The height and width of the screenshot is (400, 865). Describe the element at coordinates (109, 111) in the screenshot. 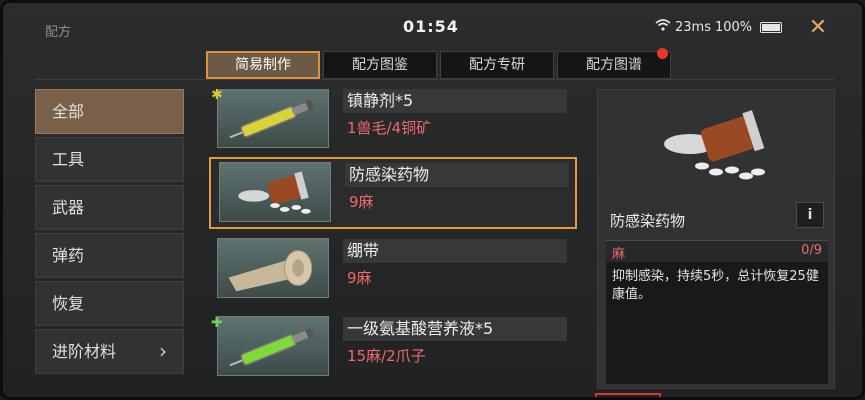

I see `sidebar-item-all: 全部` at that location.